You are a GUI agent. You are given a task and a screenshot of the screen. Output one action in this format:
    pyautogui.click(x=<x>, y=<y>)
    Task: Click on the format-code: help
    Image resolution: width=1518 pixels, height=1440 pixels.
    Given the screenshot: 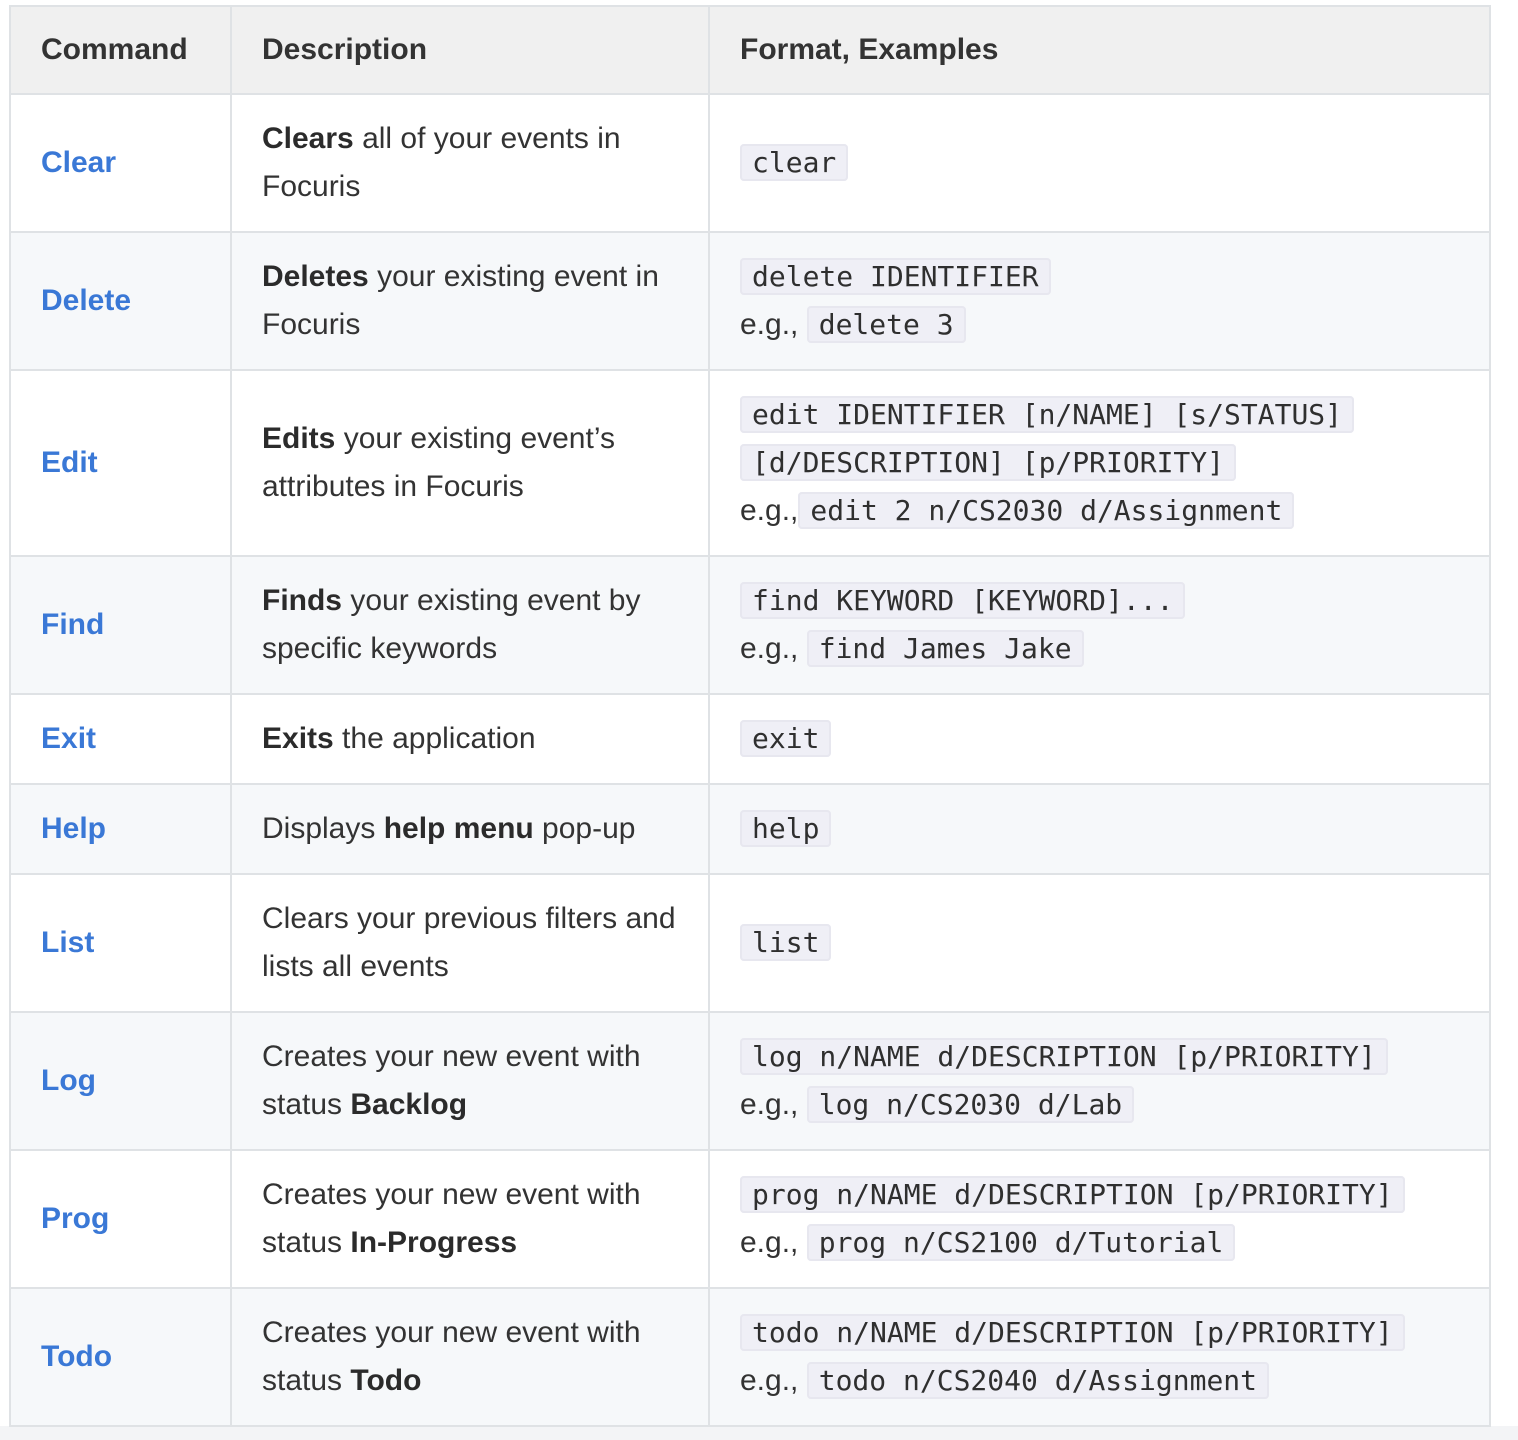 What is the action you would take?
    pyautogui.click(x=786, y=828)
    